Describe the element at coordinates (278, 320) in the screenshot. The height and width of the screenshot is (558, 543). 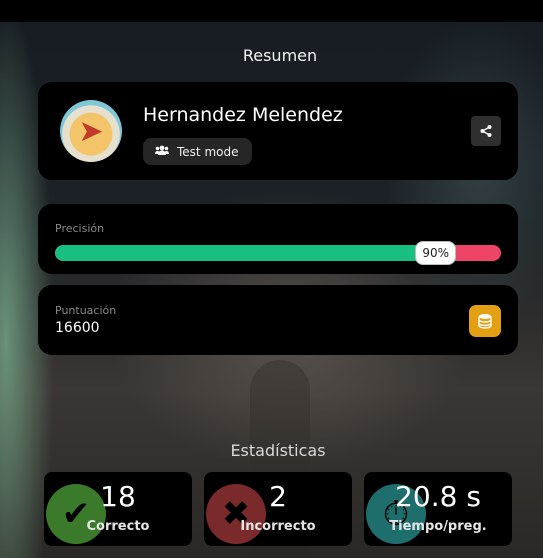
I see `score-card: Puntuación 16600` at that location.